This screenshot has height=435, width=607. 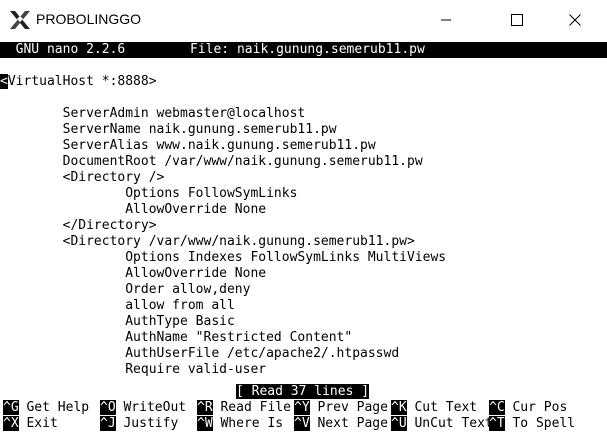 I want to click on shortcut-item: ^U UnCut Text, so click(x=442, y=424).